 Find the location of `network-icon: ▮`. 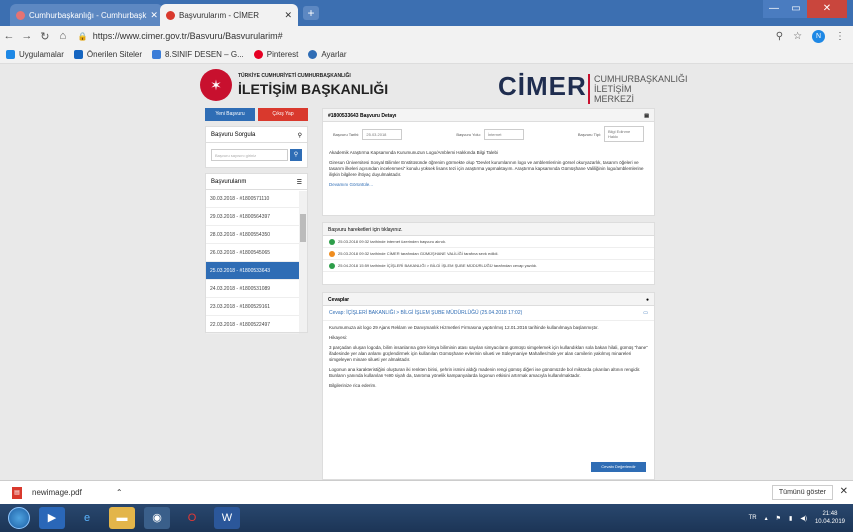

network-icon: ▮ is located at coordinates (790, 518).